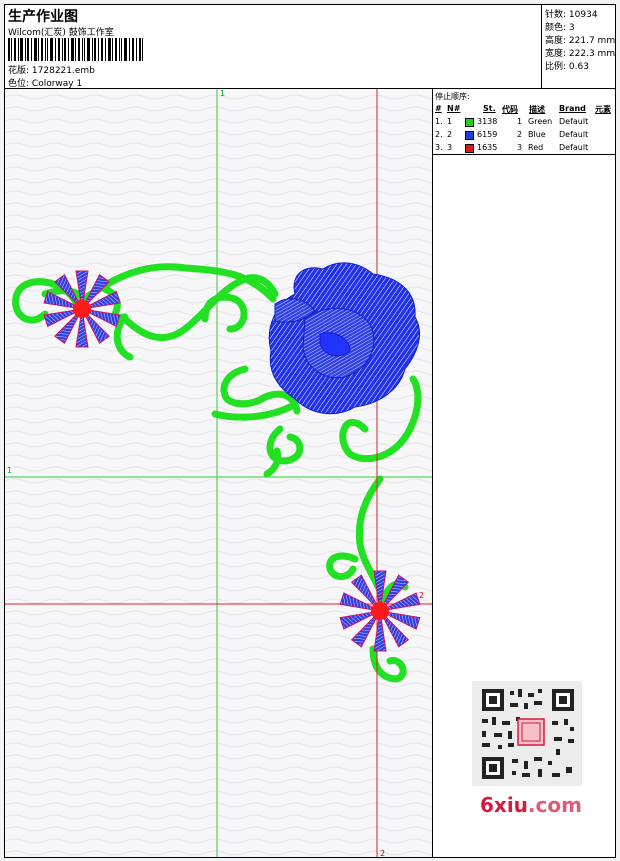 The height and width of the screenshot is (861, 620). What do you see at coordinates (439, 121) in the screenshot?
I see `row-index: 1.` at bounding box center [439, 121].